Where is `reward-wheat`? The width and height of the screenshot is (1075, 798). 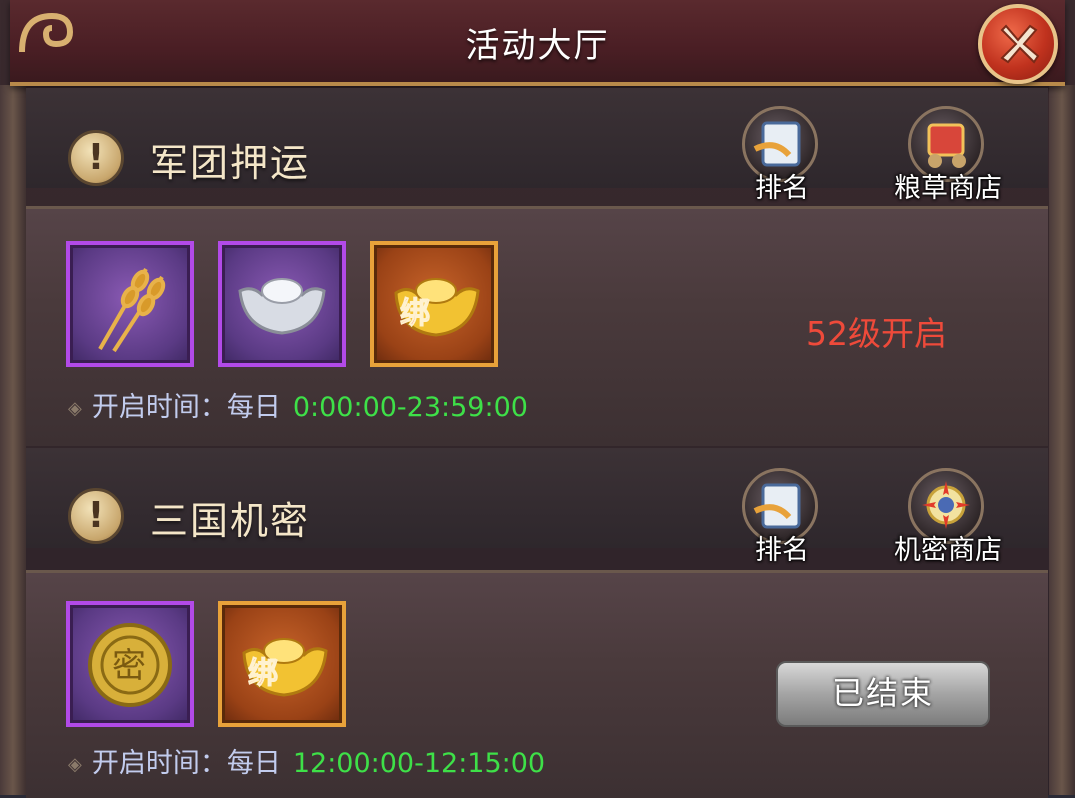
reward-wheat is located at coordinates (130, 304).